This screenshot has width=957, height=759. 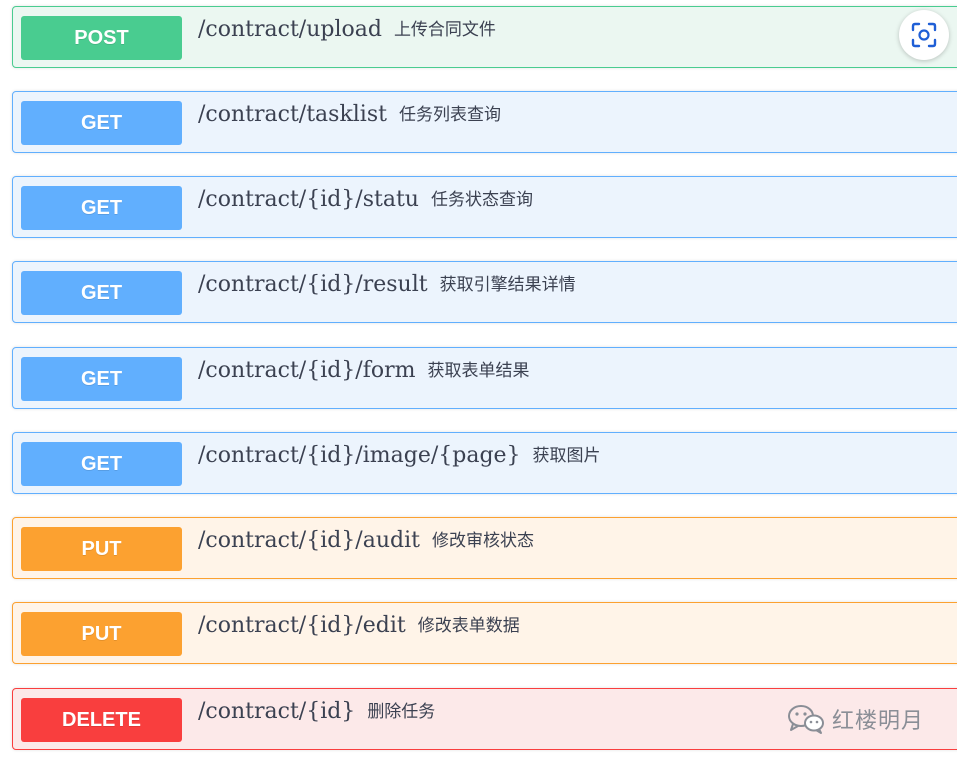 I want to click on wechat-watermark: 红楼明月, so click(x=855, y=719).